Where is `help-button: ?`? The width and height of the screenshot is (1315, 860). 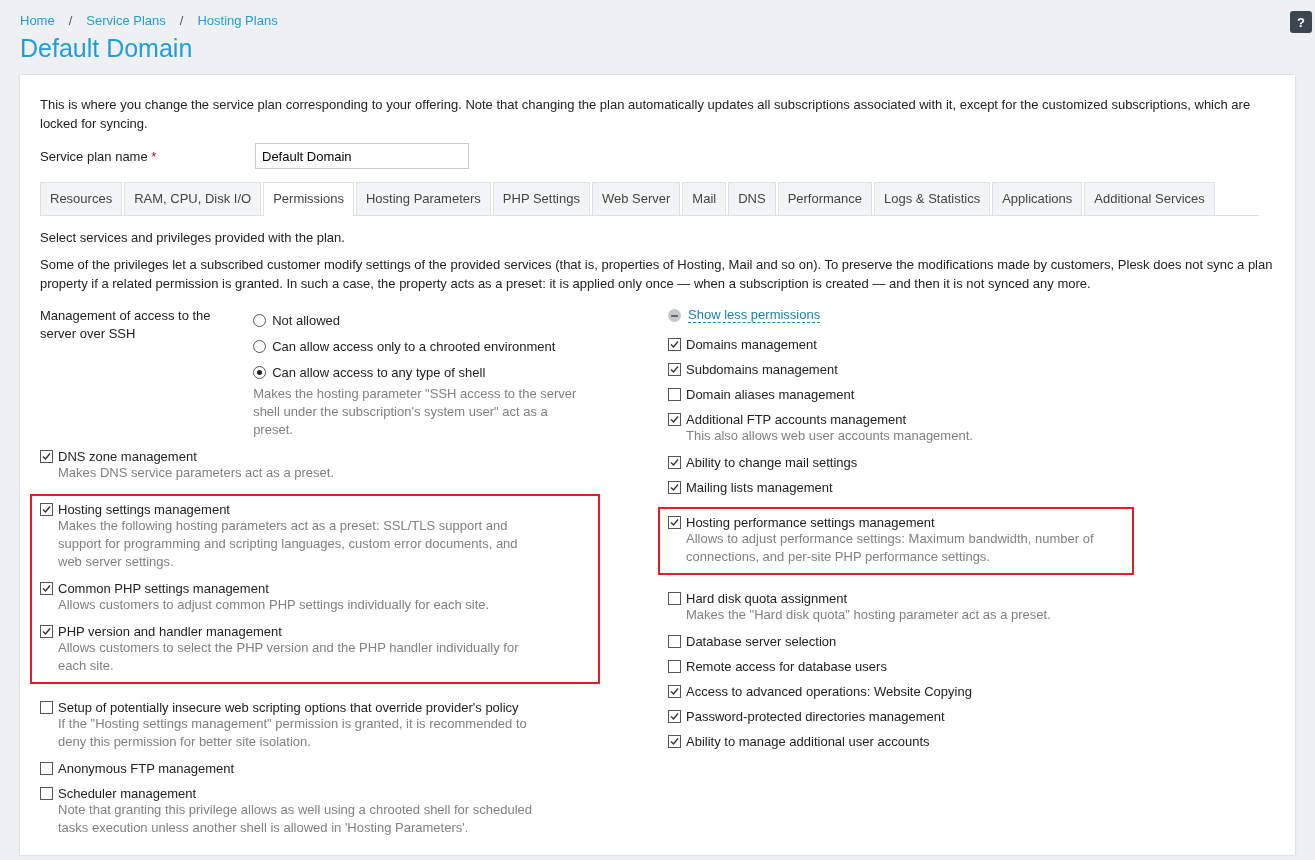 help-button: ? is located at coordinates (1301, 22).